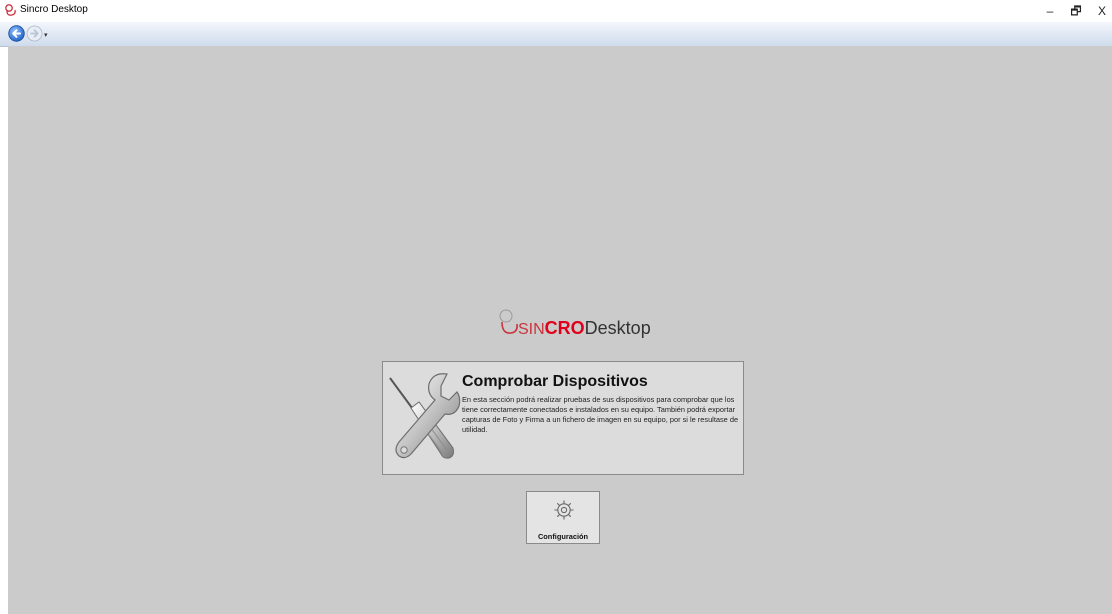 This screenshot has height=614, width=1112. What do you see at coordinates (425, 416) in the screenshot?
I see `tools-icon` at bounding box center [425, 416].